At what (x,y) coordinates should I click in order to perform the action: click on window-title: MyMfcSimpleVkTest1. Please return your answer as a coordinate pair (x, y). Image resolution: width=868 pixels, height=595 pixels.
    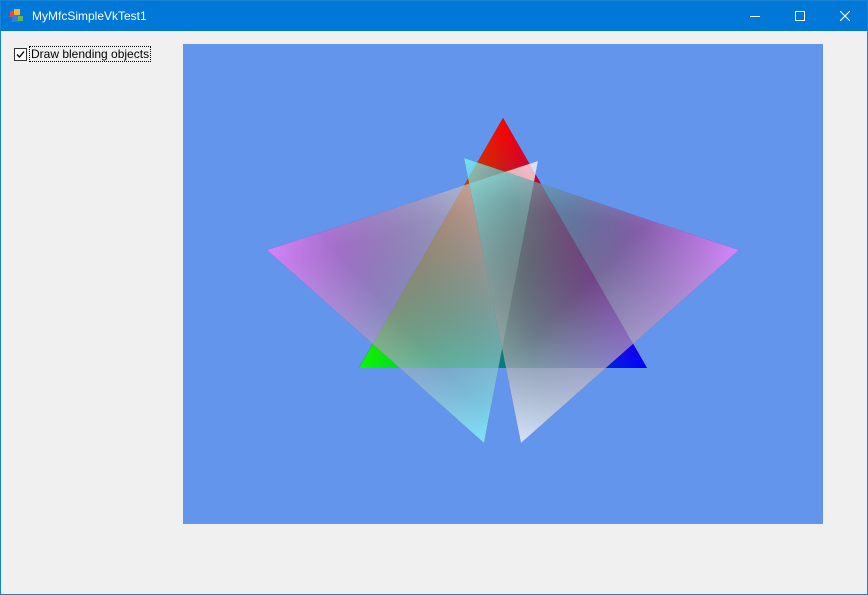
    Looking at the image, I should click on (89, 16).